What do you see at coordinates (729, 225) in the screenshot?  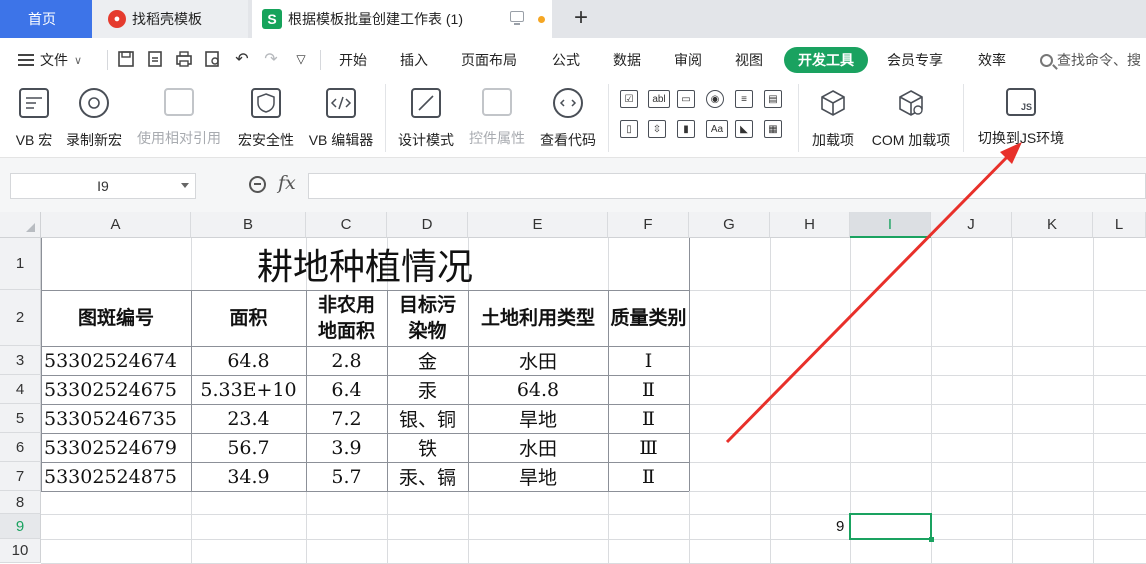 I see `column-header-g: G` at bounding box center [729, 225].